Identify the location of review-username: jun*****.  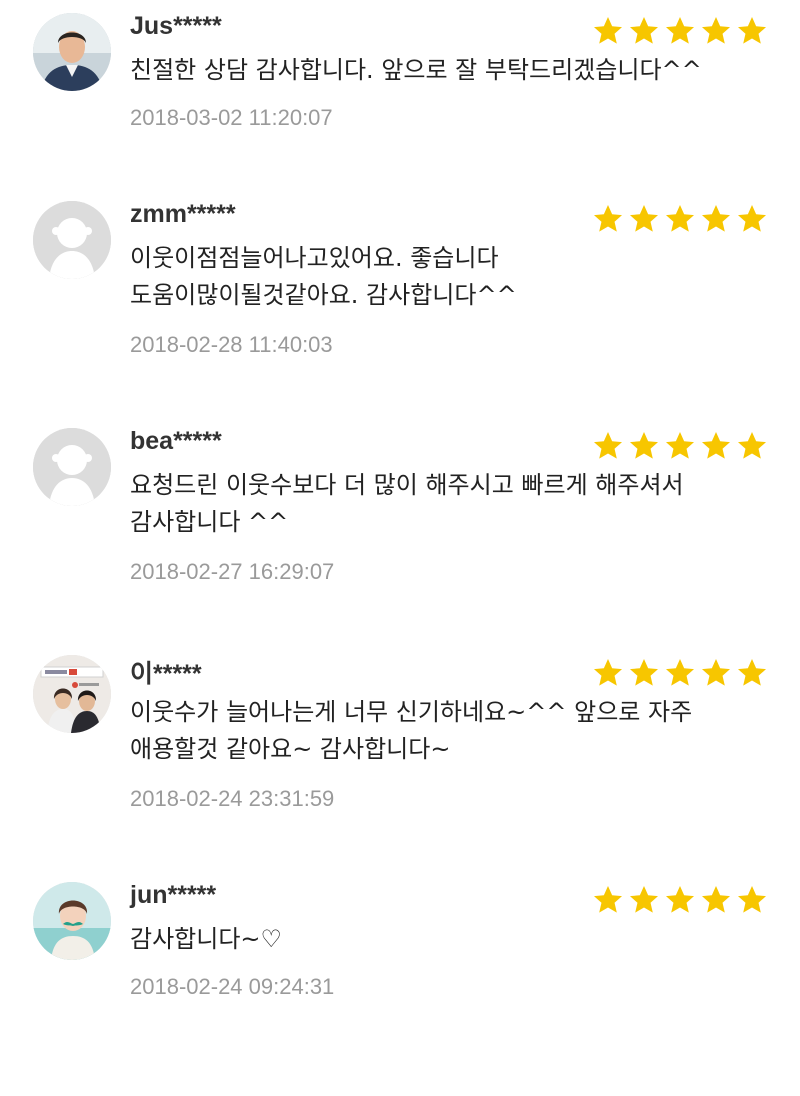
(173, 895).